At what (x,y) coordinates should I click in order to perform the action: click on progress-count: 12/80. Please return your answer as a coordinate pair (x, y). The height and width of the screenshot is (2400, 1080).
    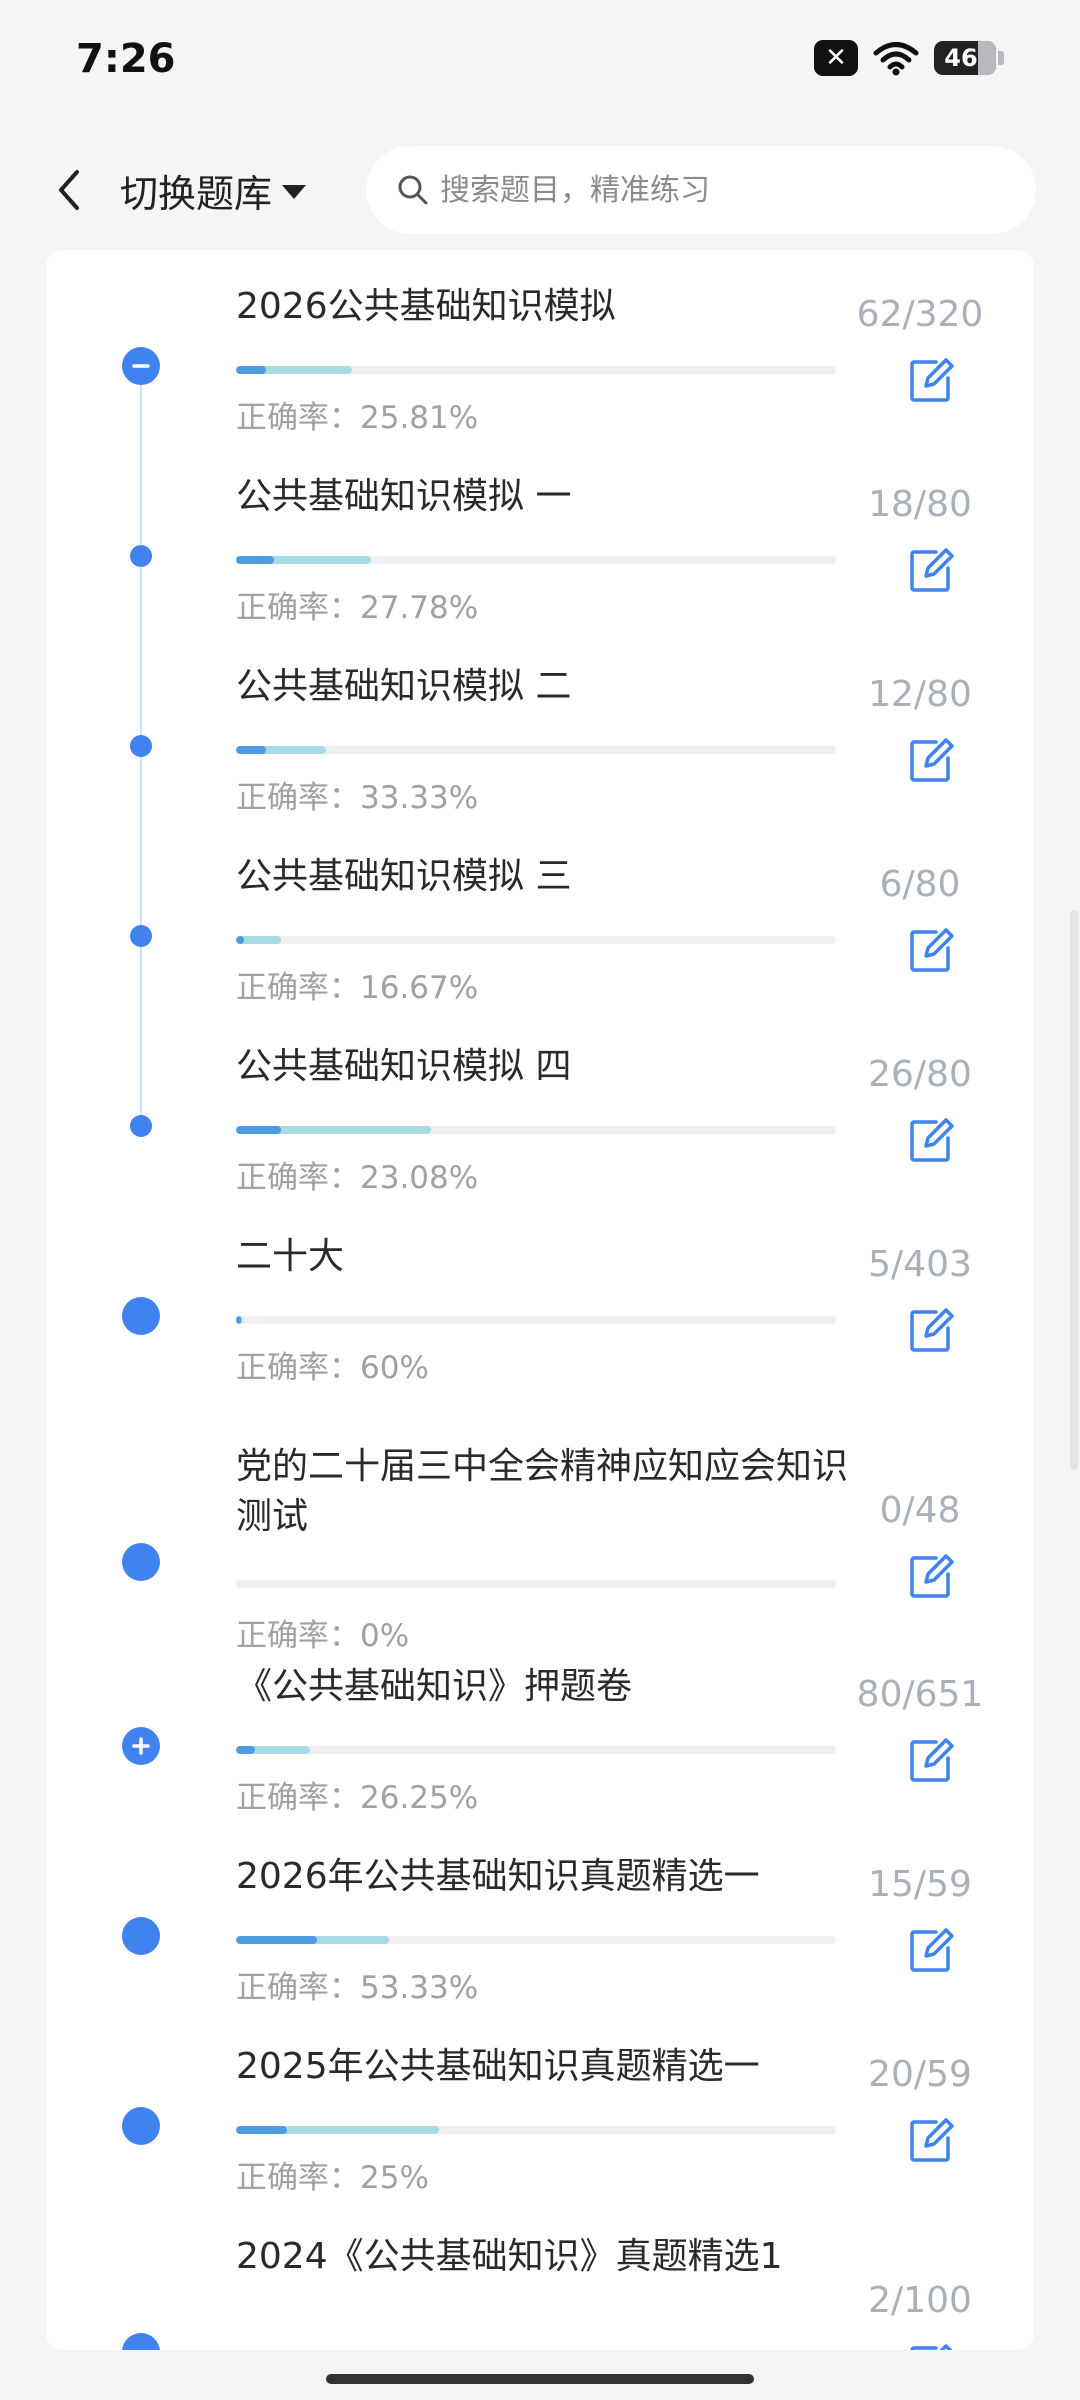
    Looking at the image, I should click on (920, 694).